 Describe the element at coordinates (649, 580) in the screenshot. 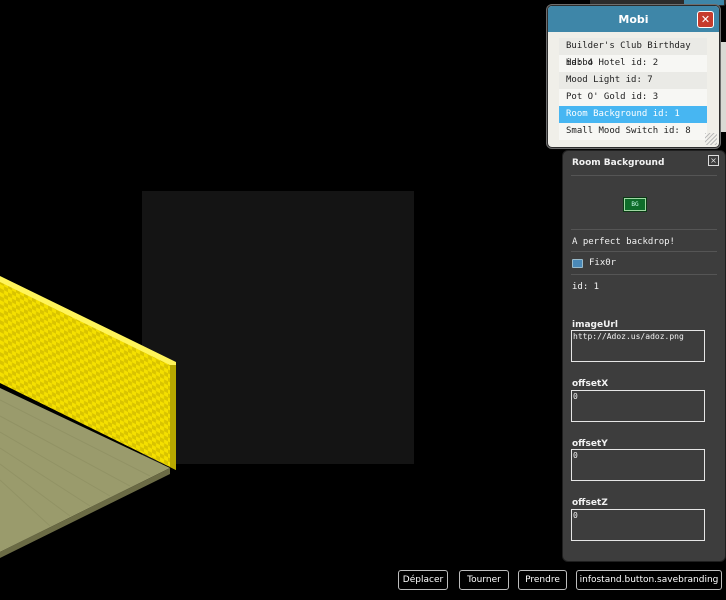

I see `save-branding-button: infostand.button.savebranding` at that location.